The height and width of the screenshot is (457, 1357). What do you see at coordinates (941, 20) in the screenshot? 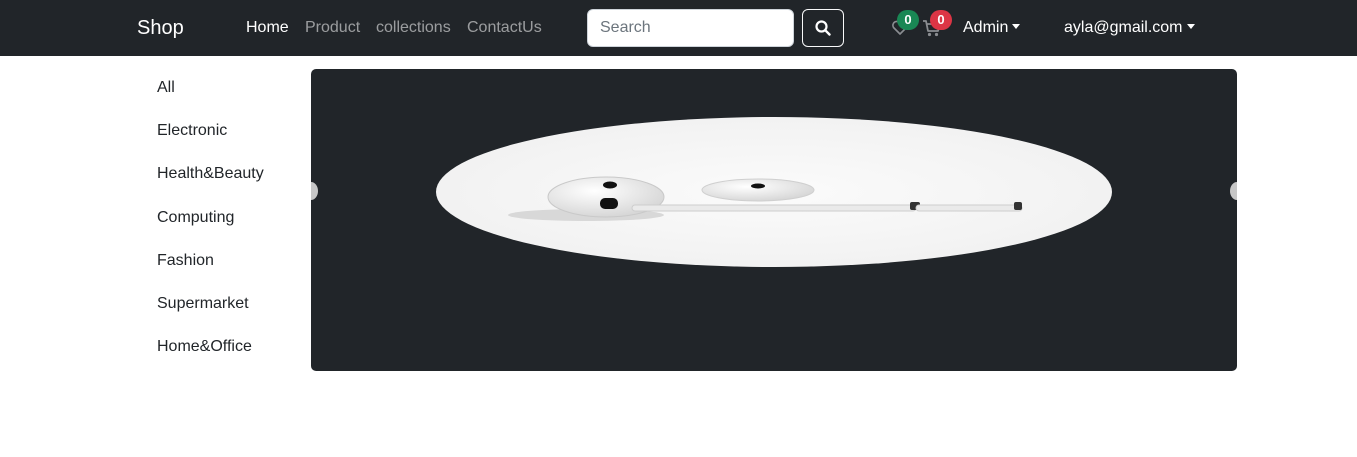
I see `cart-count-badge: 0` at bounding box center [941, 20].